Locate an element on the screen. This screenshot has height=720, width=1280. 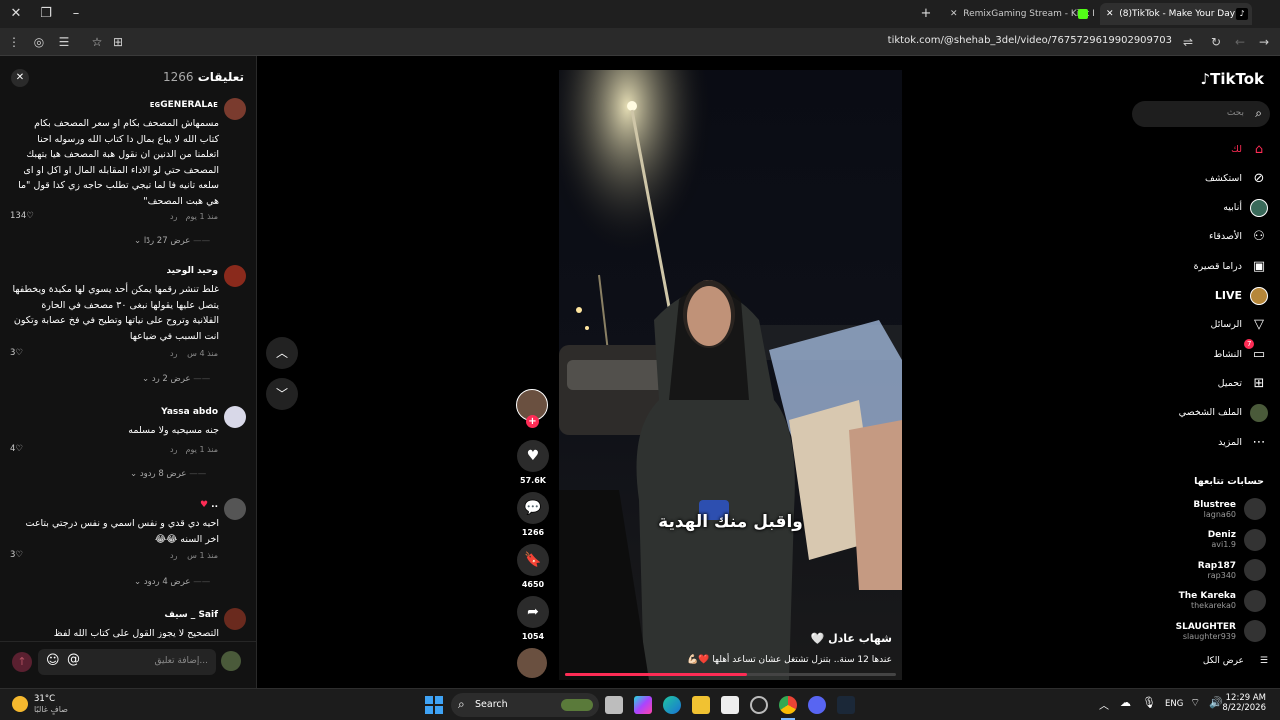
following-account: Rap187 rap340 is located at coordinates (1232, 570).